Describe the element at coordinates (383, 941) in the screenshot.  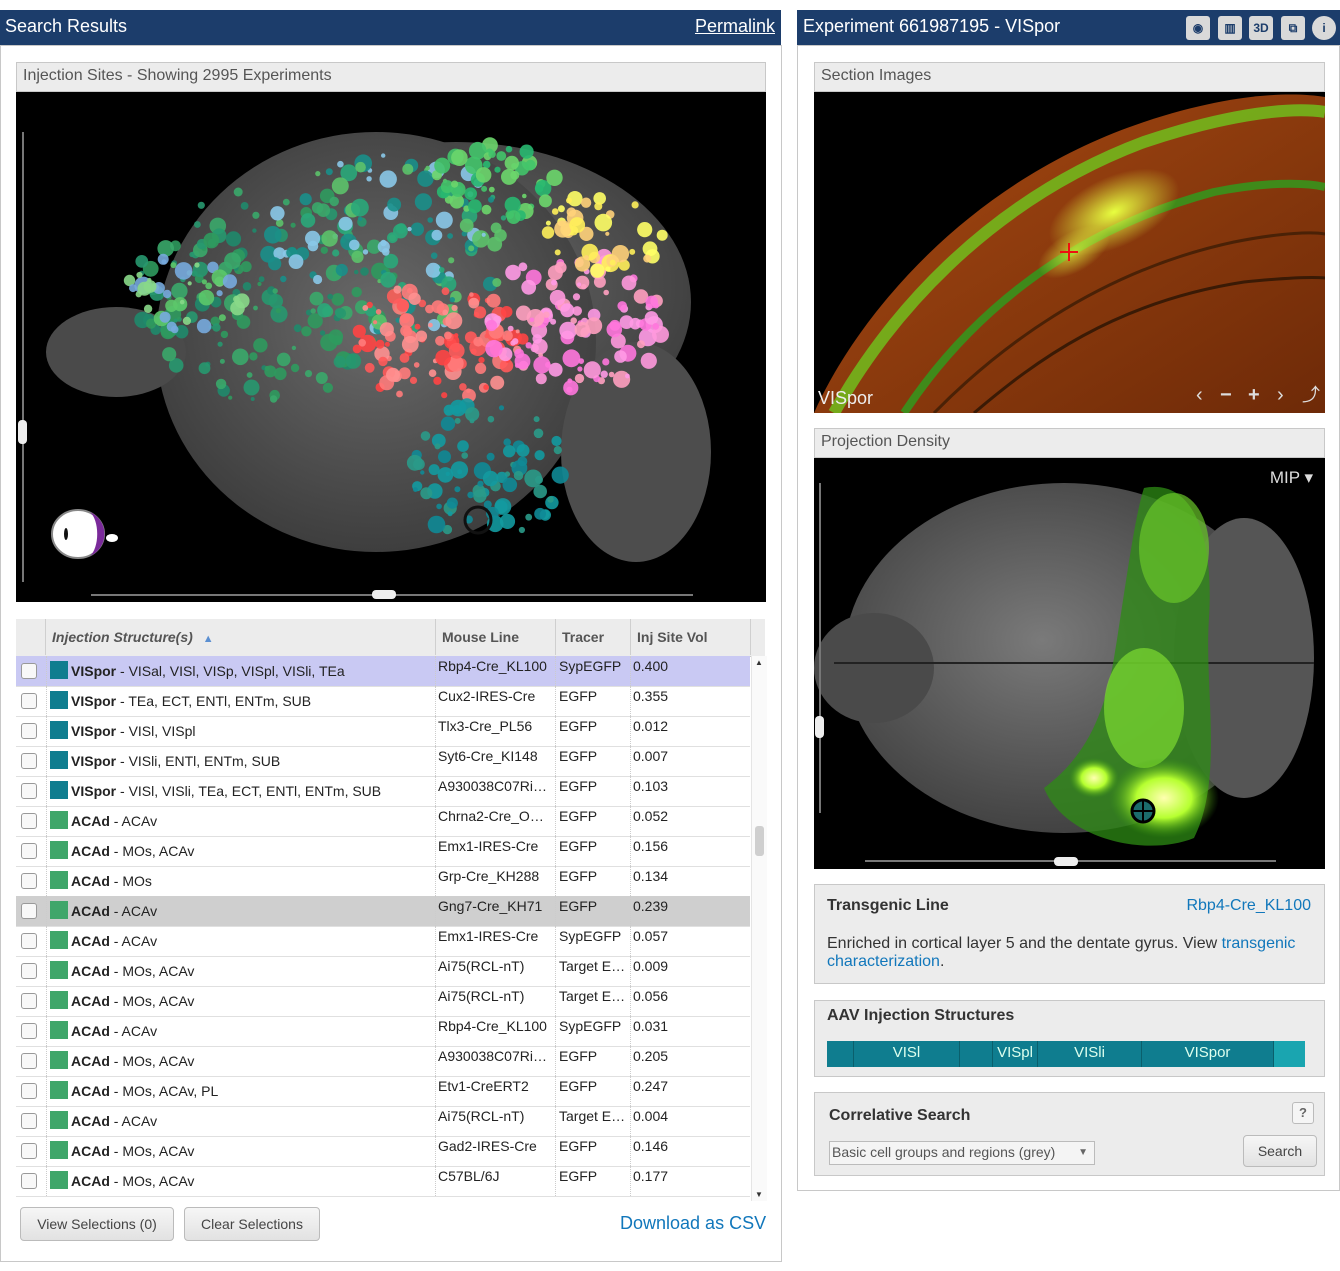
I see `table-row: ACAd - ACAv Emx1-IRES-Cre SypEGFP 0.057` at that location.